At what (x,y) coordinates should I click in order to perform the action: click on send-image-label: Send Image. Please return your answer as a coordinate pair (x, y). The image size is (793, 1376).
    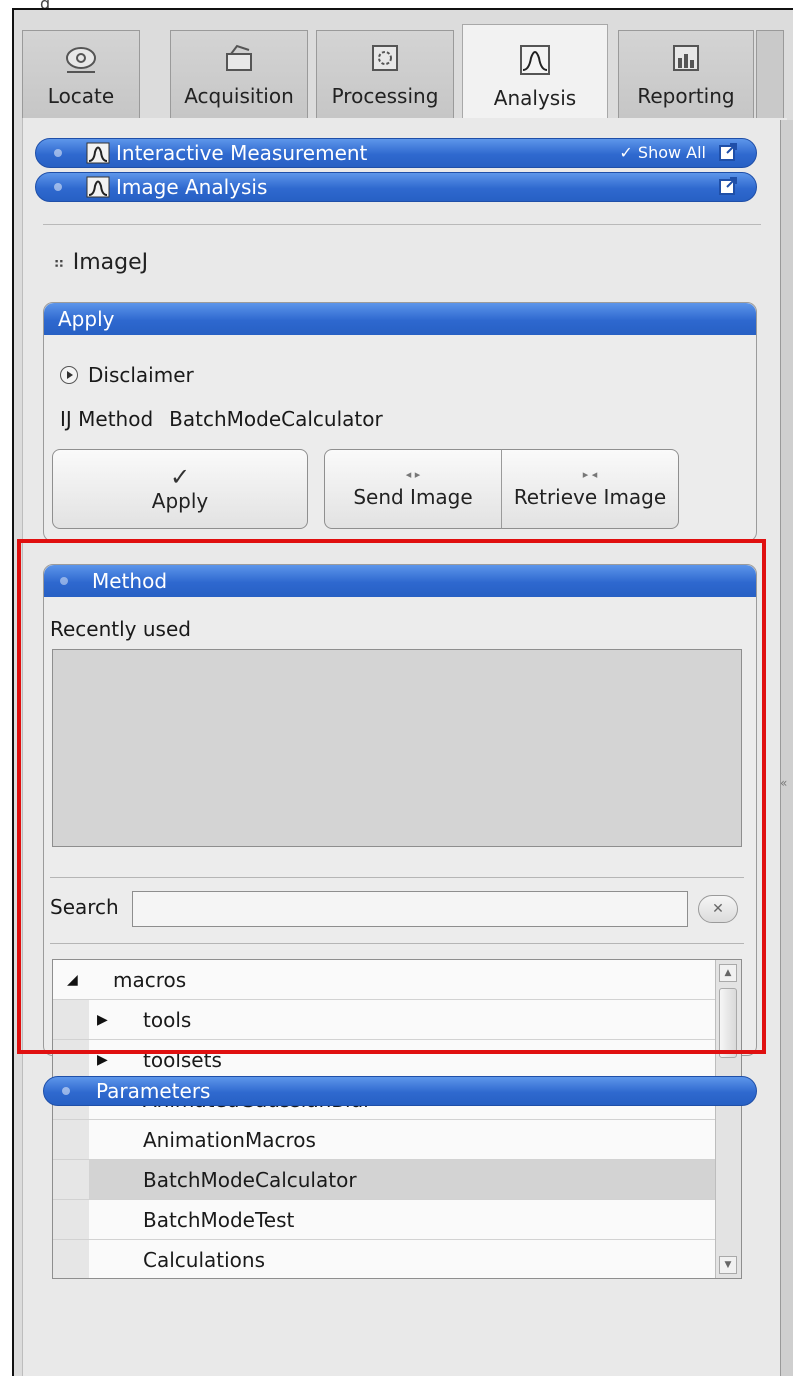
    Looking at the image, I should click on (413, 497).